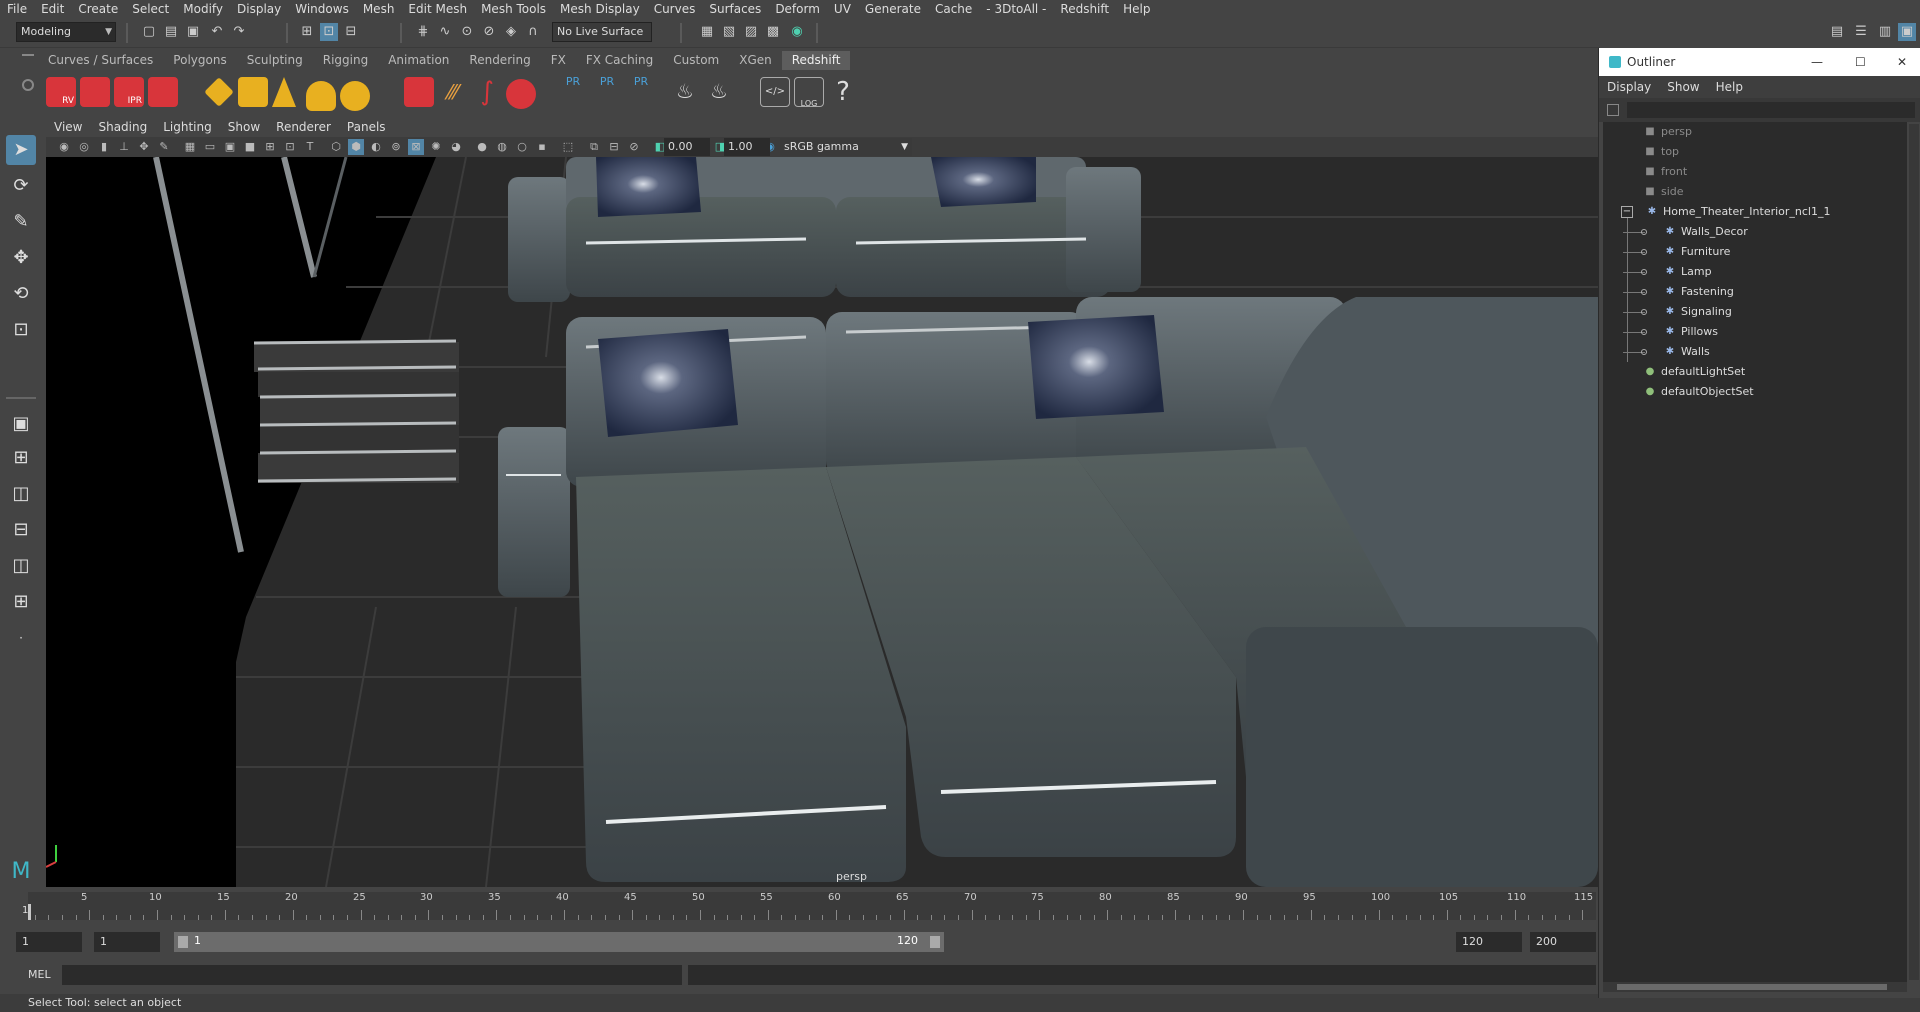 The width and height of the screenshot is (1920, 1012). I want to click on undo-icon: ↶, so click(217, 32).